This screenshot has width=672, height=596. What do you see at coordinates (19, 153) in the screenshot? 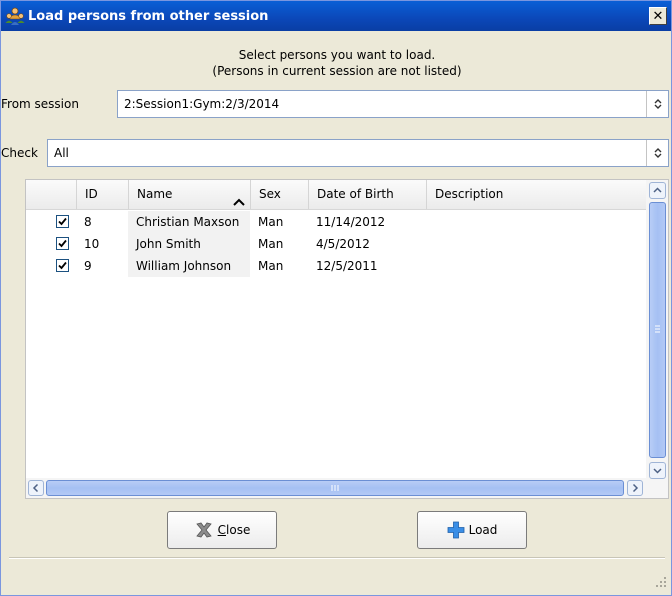
I see `check-label: Check` at bounding box center [19, 153].